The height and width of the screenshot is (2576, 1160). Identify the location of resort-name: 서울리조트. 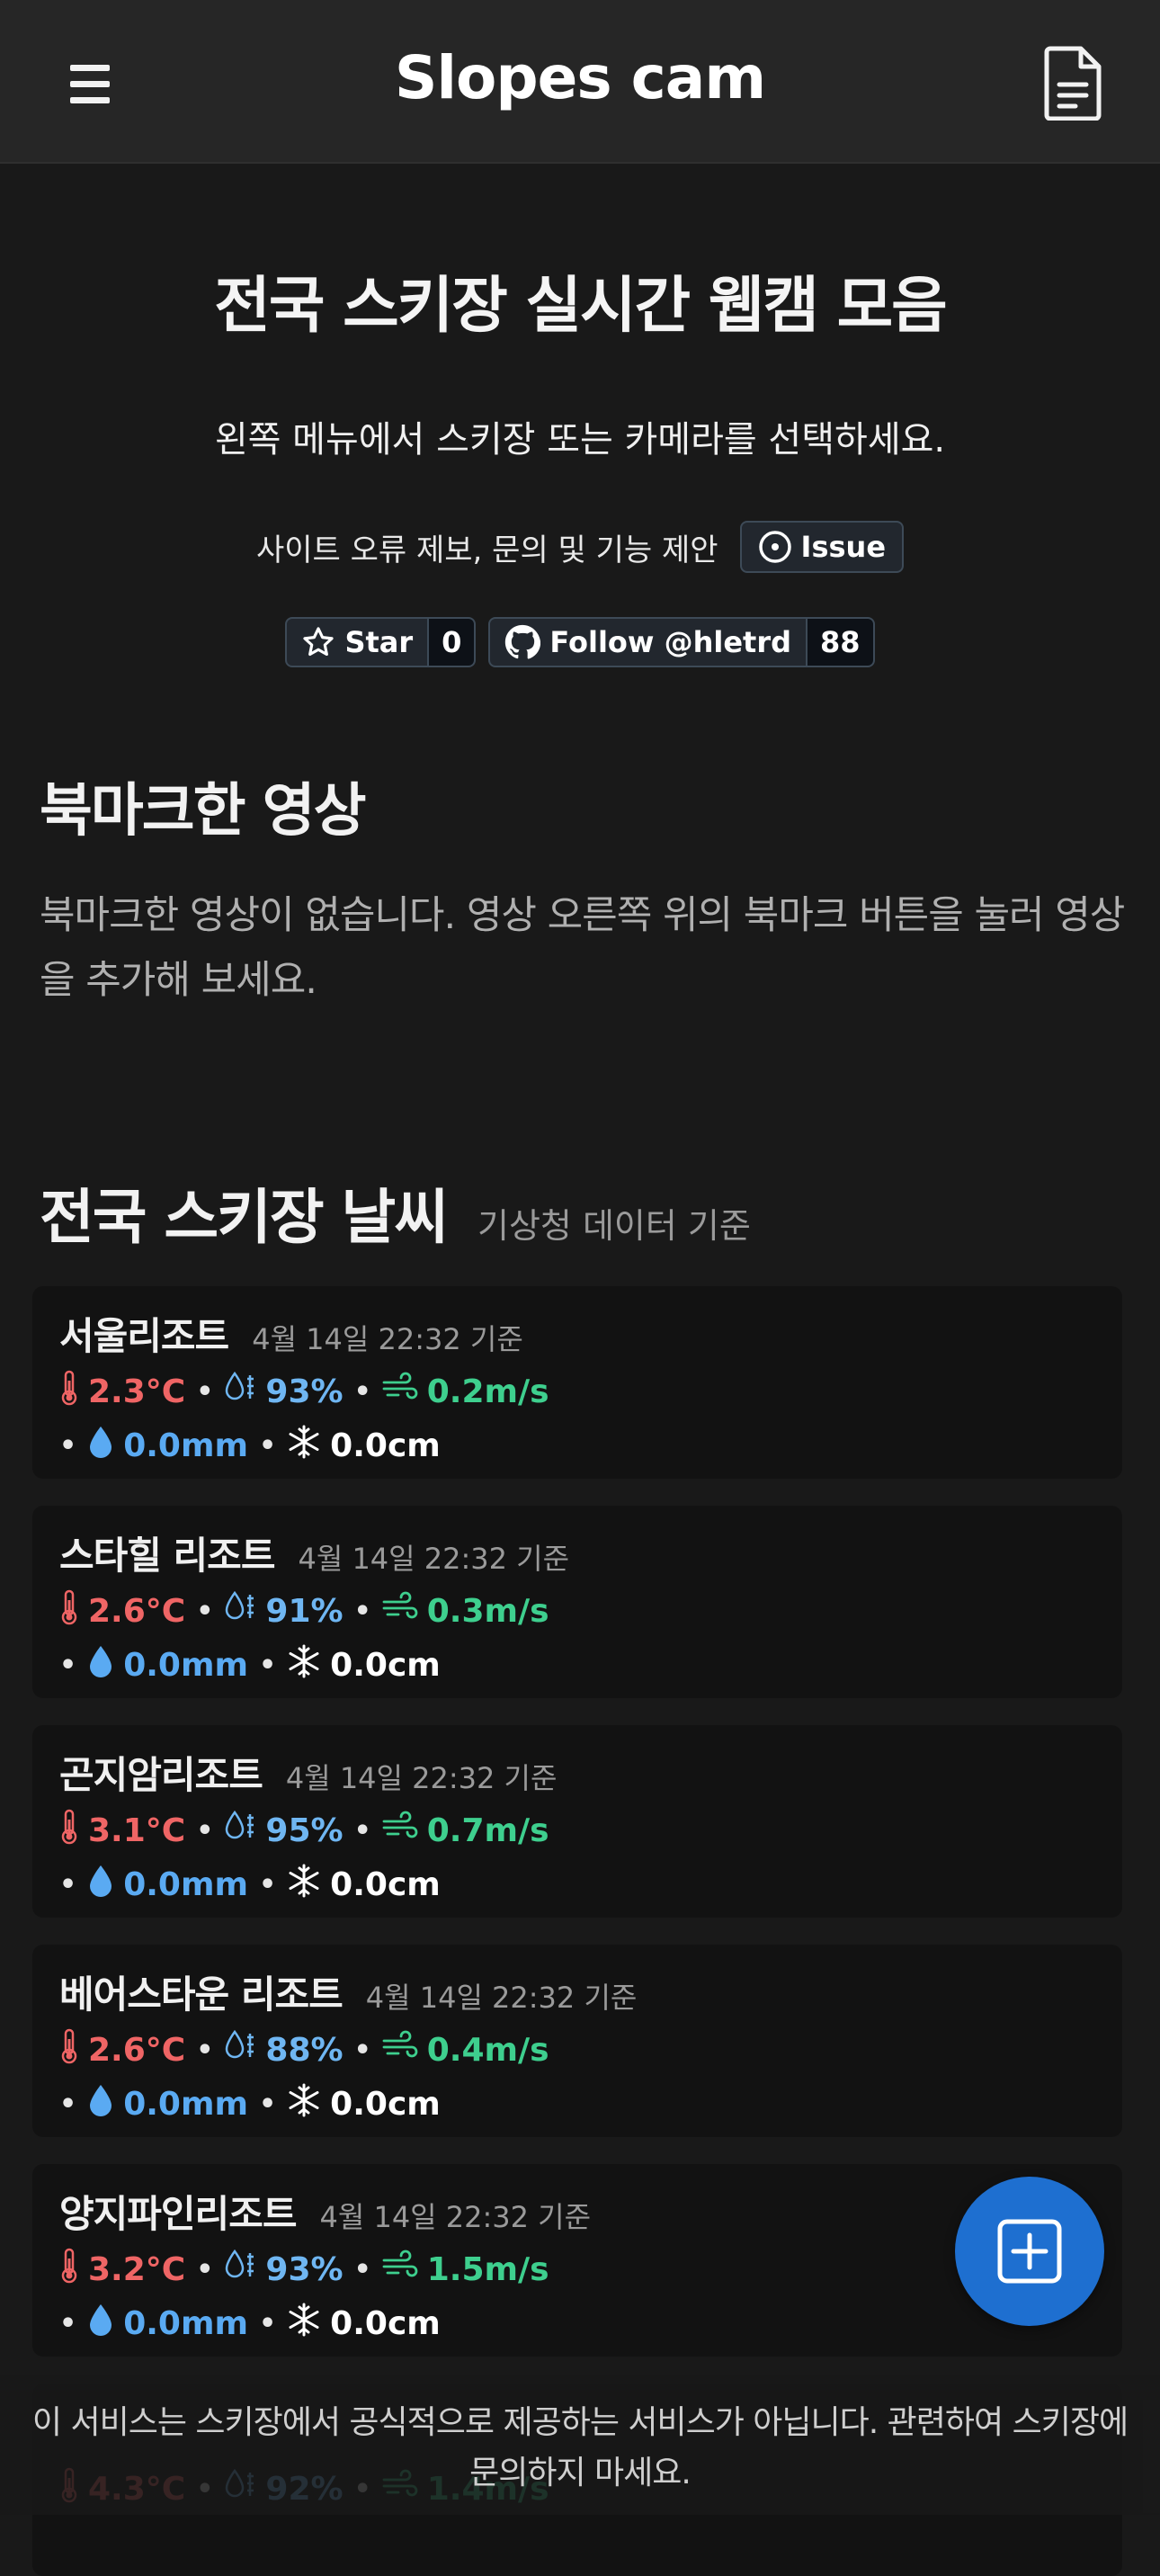
(144, 1336).